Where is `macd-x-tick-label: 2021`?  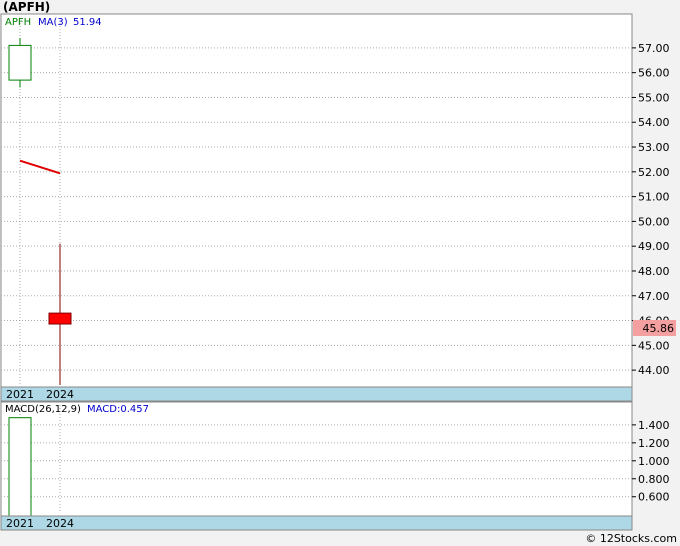 macd-x-tick-label: 2021 is located at coordinates (20, 523).